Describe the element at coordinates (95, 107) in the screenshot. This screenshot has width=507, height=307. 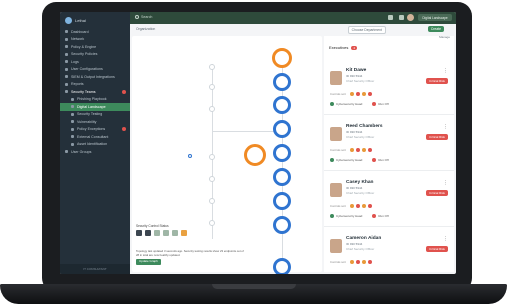
I see `sidebar-item: Digital Landscape` at that location.